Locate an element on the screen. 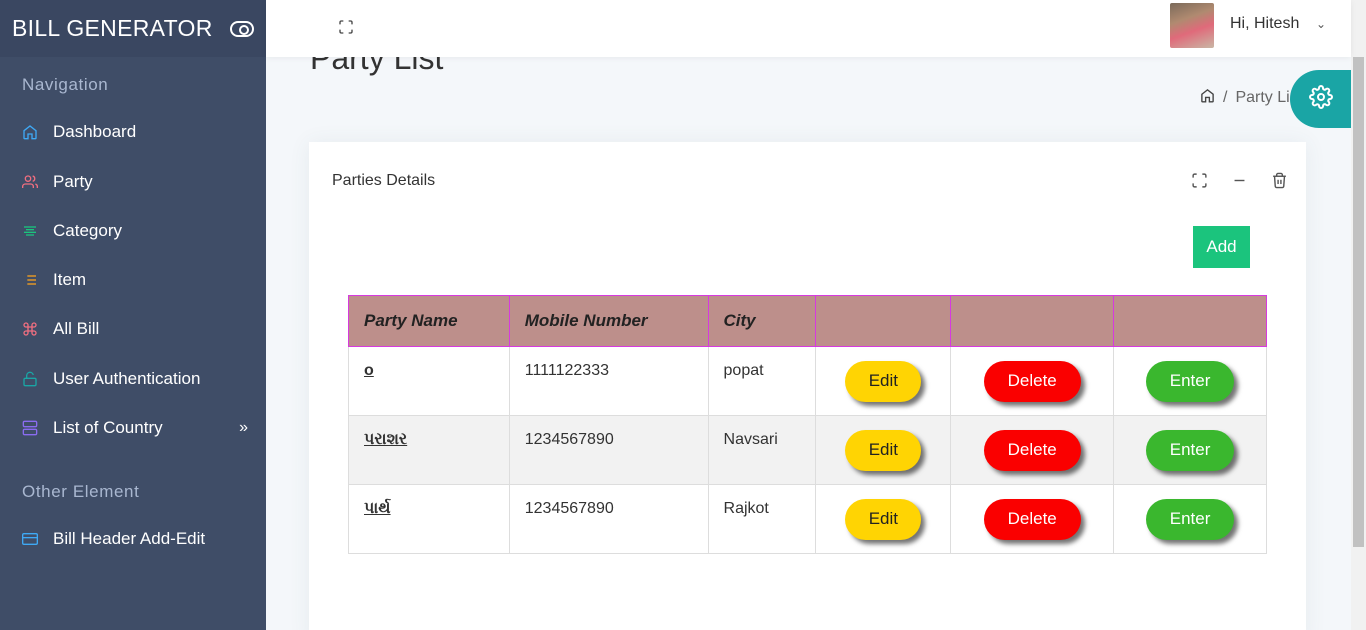  cell-mobile-number: 1111122333 is located at coordinates (608, 381).